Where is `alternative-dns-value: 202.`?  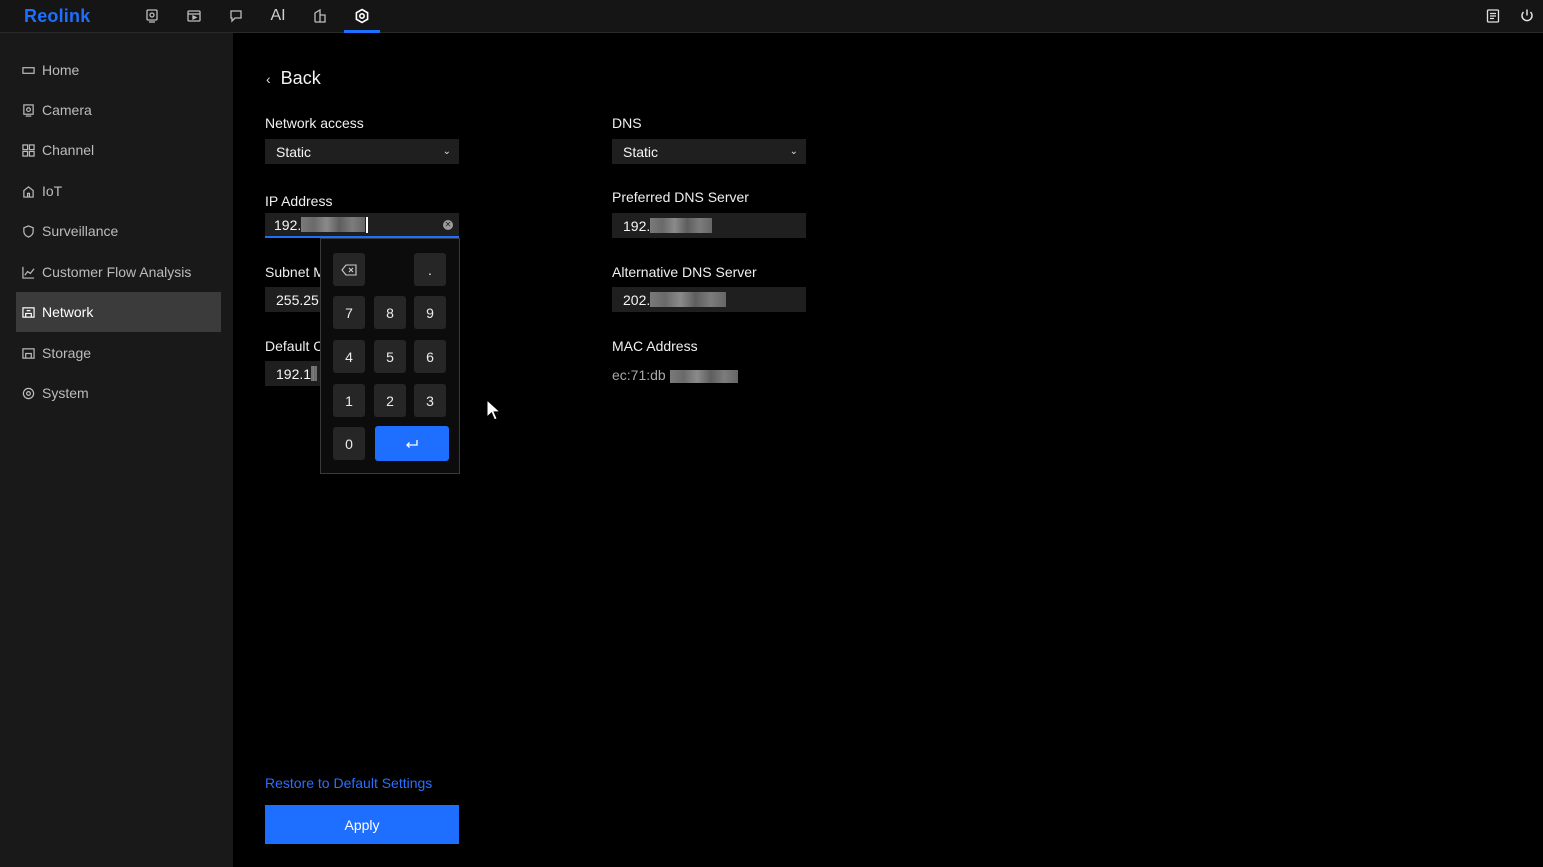 alternative-dns-value: 202. is located at coordinates (637, 299).